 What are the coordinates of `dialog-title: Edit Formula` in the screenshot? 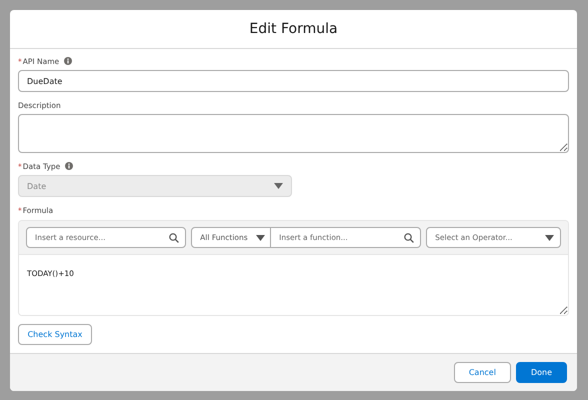 It's located at (293, 29).